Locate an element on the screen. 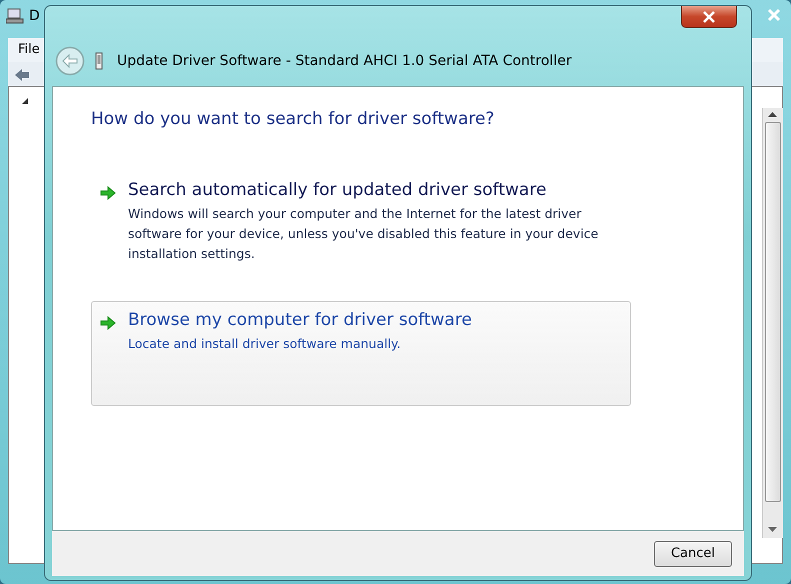 The width and height of the screenshot is (791, 584). menu-item: File is located at coordinates (29, 49).